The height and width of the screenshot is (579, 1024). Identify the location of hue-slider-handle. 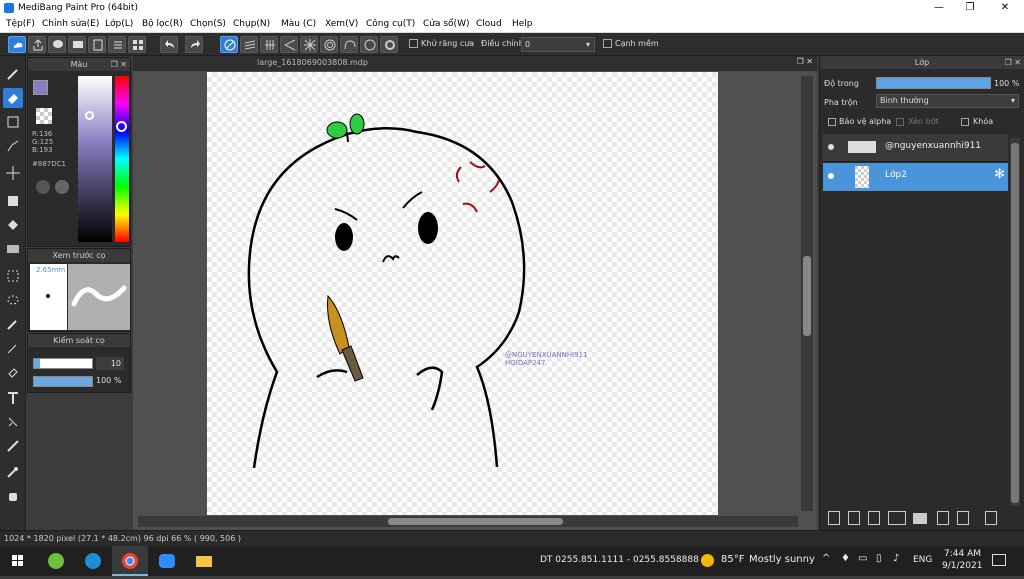
(121, 126).